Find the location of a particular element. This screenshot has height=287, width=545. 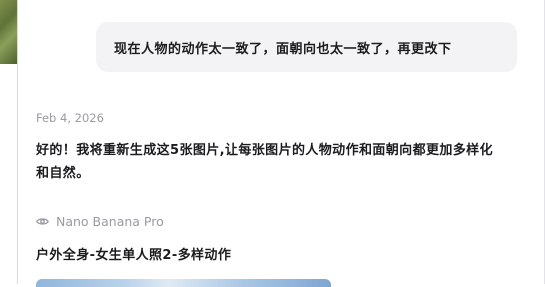

assistant-reply: 好的！我将重新生成这5张图片,让每张图片的人物动作和面朝向都更加多样化和自然。 is located at coordinates (264, 162).